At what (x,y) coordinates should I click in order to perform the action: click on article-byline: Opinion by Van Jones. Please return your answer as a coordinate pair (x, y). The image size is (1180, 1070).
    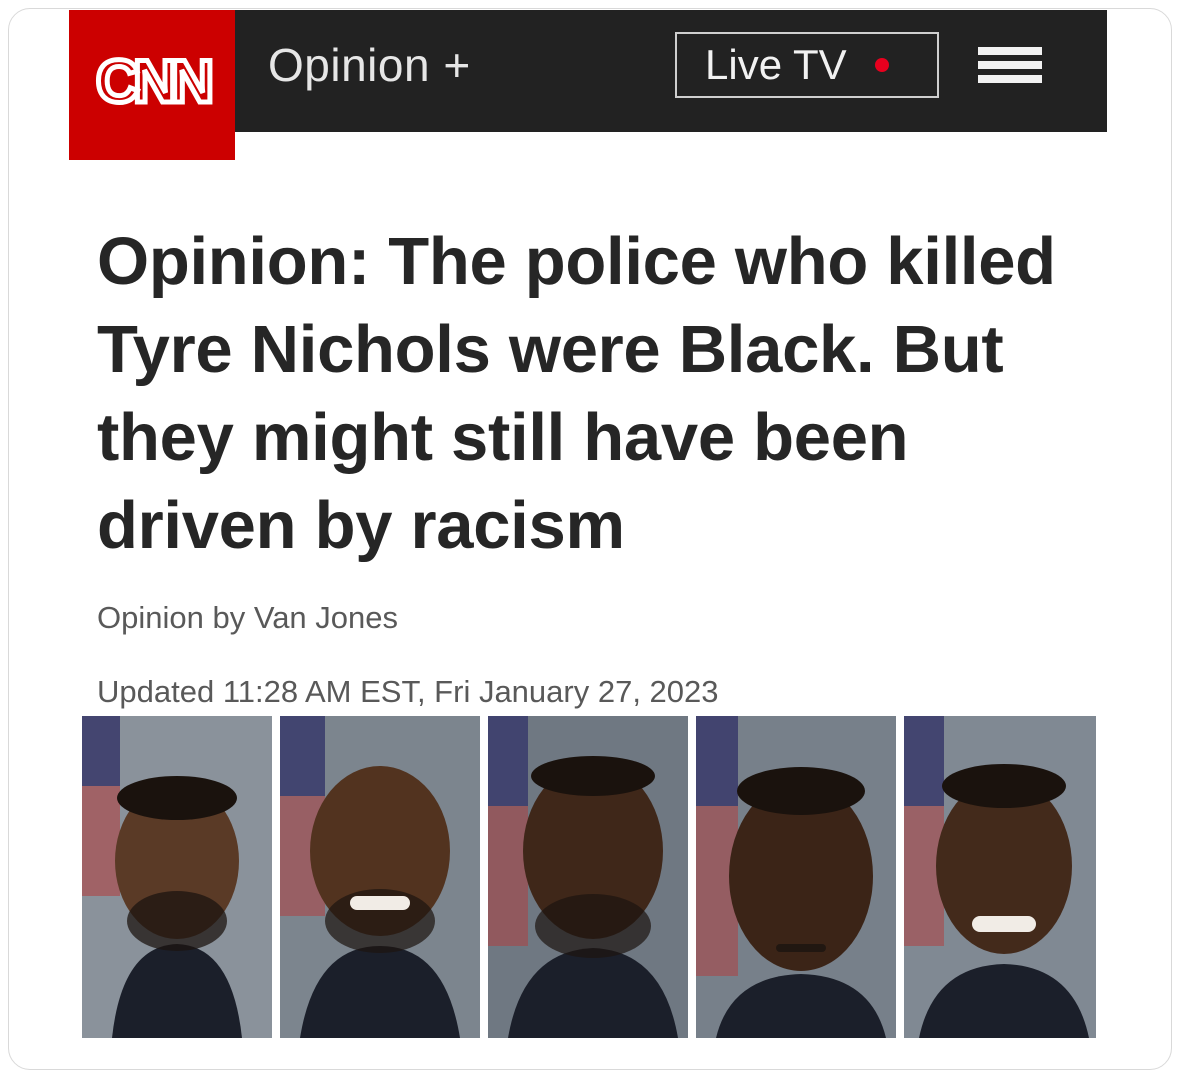
    Looking at the image, I should click on (247, 618).